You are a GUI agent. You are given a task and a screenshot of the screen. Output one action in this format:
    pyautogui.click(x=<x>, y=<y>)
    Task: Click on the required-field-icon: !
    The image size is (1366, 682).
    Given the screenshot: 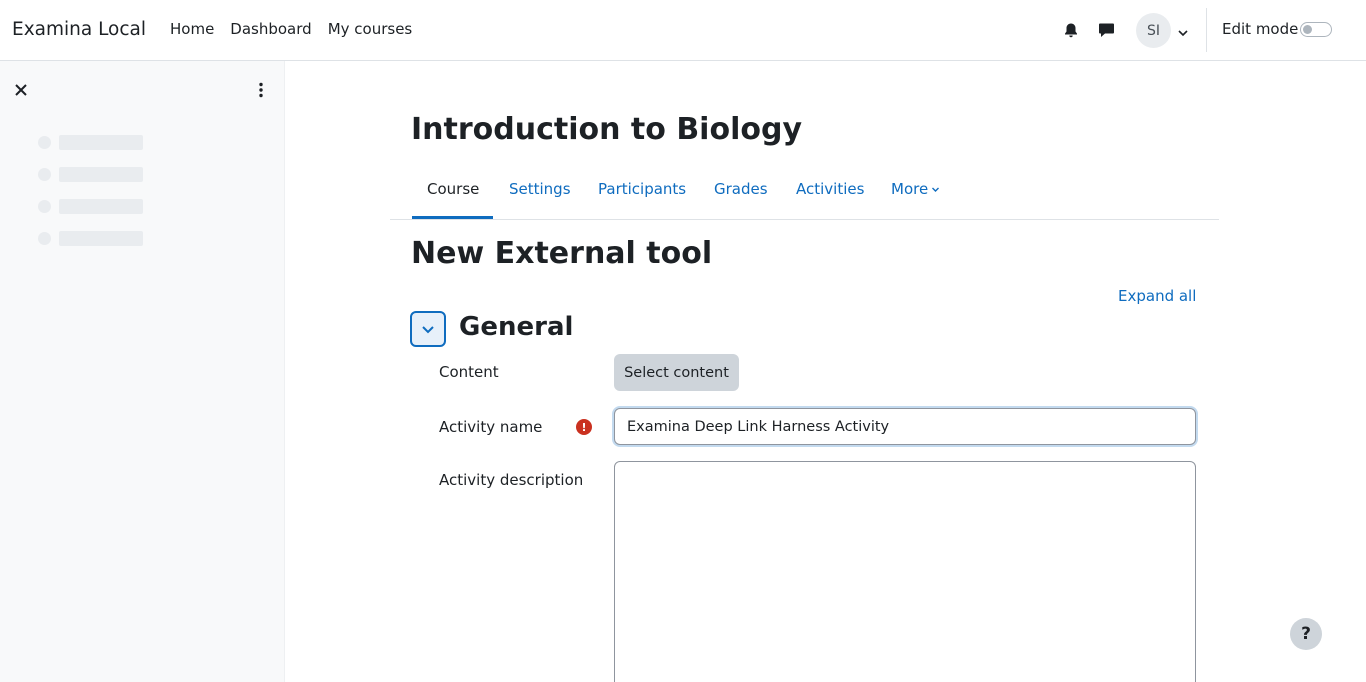 What is the action you would take?
    pyautogui.click(x=584, y=427)
    